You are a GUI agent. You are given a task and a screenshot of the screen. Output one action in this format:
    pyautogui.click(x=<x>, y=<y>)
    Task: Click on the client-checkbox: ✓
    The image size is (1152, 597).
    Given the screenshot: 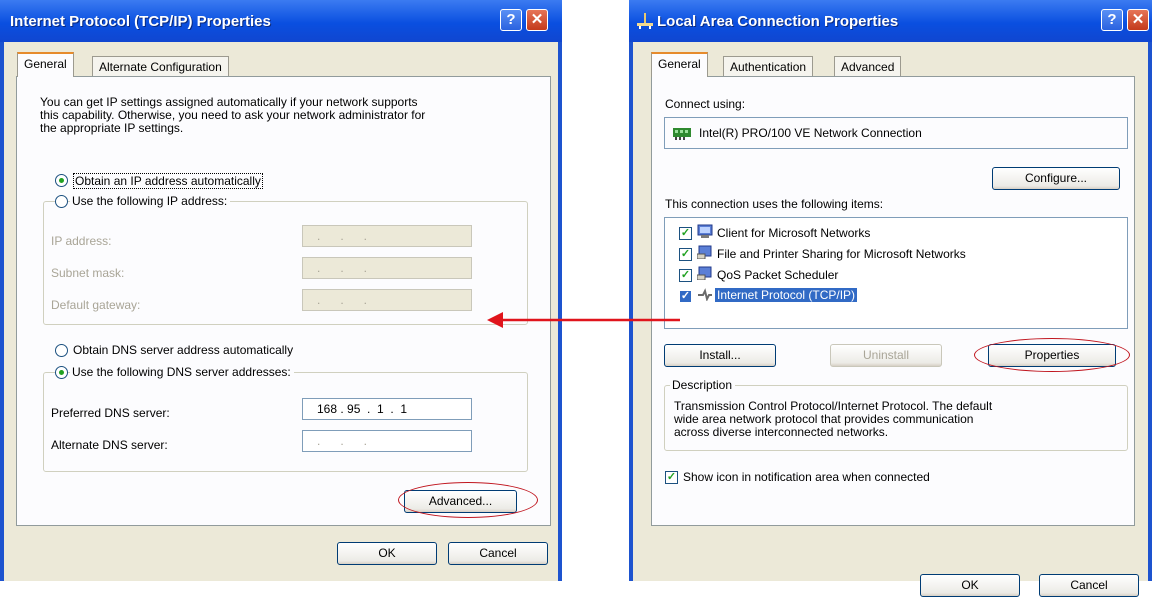 What is the action you would take?
    pyautogui.click(x=685, y=233)
    